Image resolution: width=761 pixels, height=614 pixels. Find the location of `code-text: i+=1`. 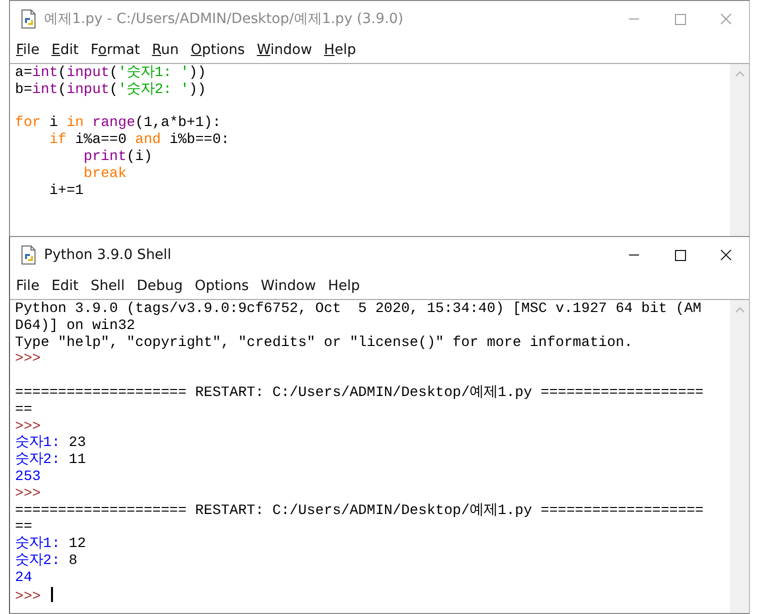

code-text: i+=1 is located at coordinates (66, 190).